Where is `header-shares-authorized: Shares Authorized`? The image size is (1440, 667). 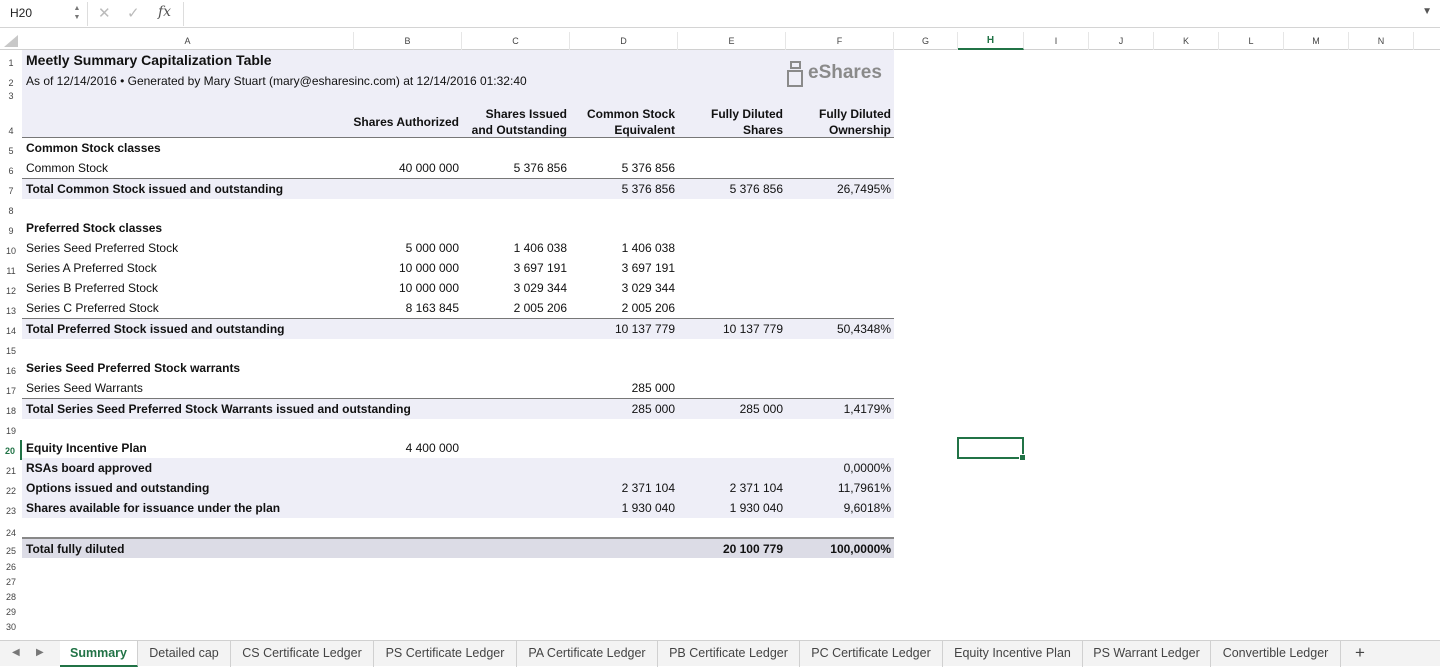 header-shares-authorized: Shares Authorized is located at coordinates (406, 122).